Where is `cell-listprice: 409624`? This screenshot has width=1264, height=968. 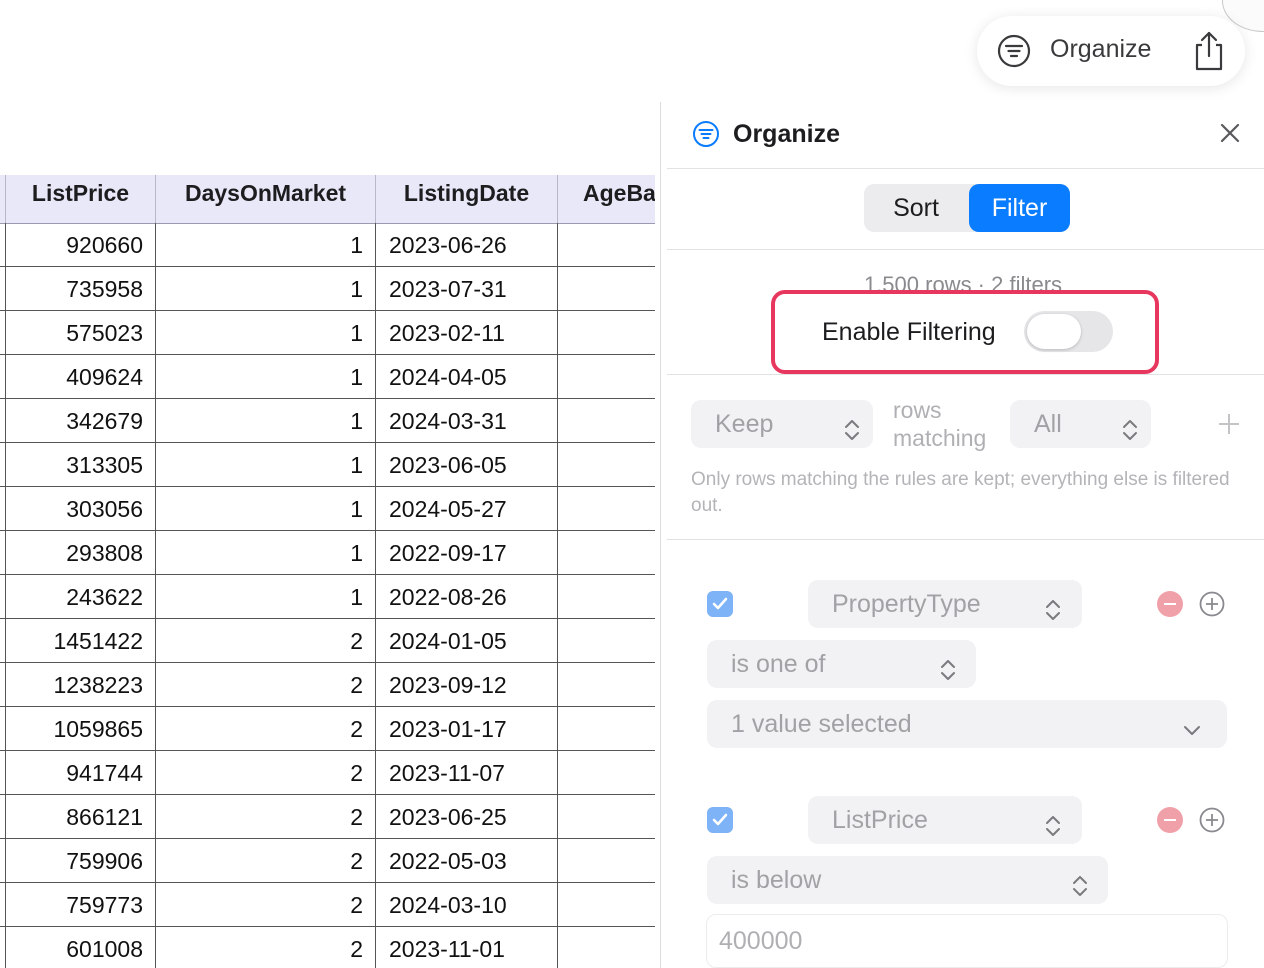 cell-listprice: 409624 is located at coordinates (81, 377).